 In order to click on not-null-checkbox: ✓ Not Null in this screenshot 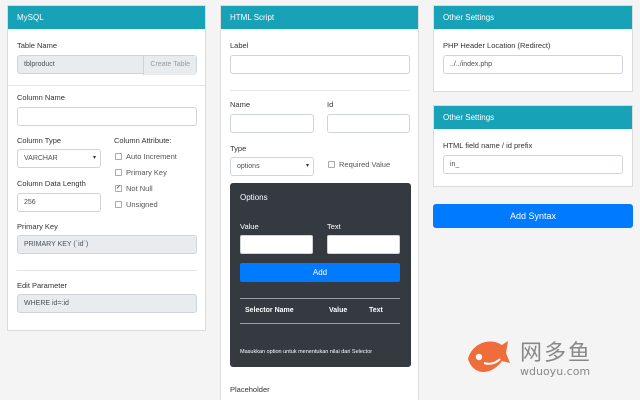, I will do `click(134, 188)`.